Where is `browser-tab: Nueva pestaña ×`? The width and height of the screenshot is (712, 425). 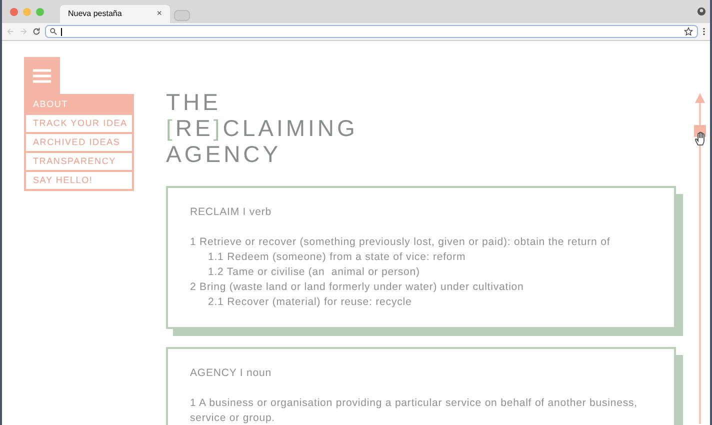 browser-tab: Nueva pestaña × is located at coordinates (115, 14).